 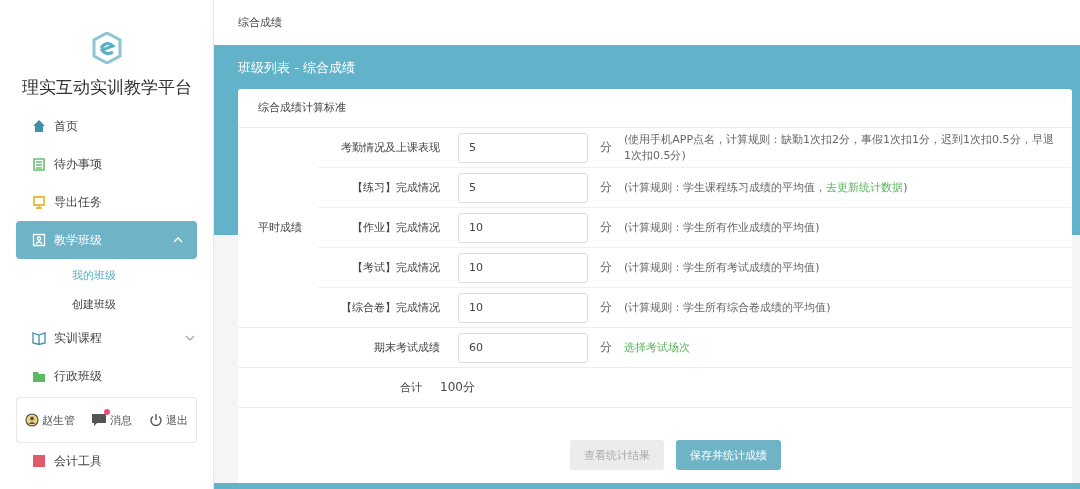 I want to click on logout-link: 退出, so click(x=176, y=420).